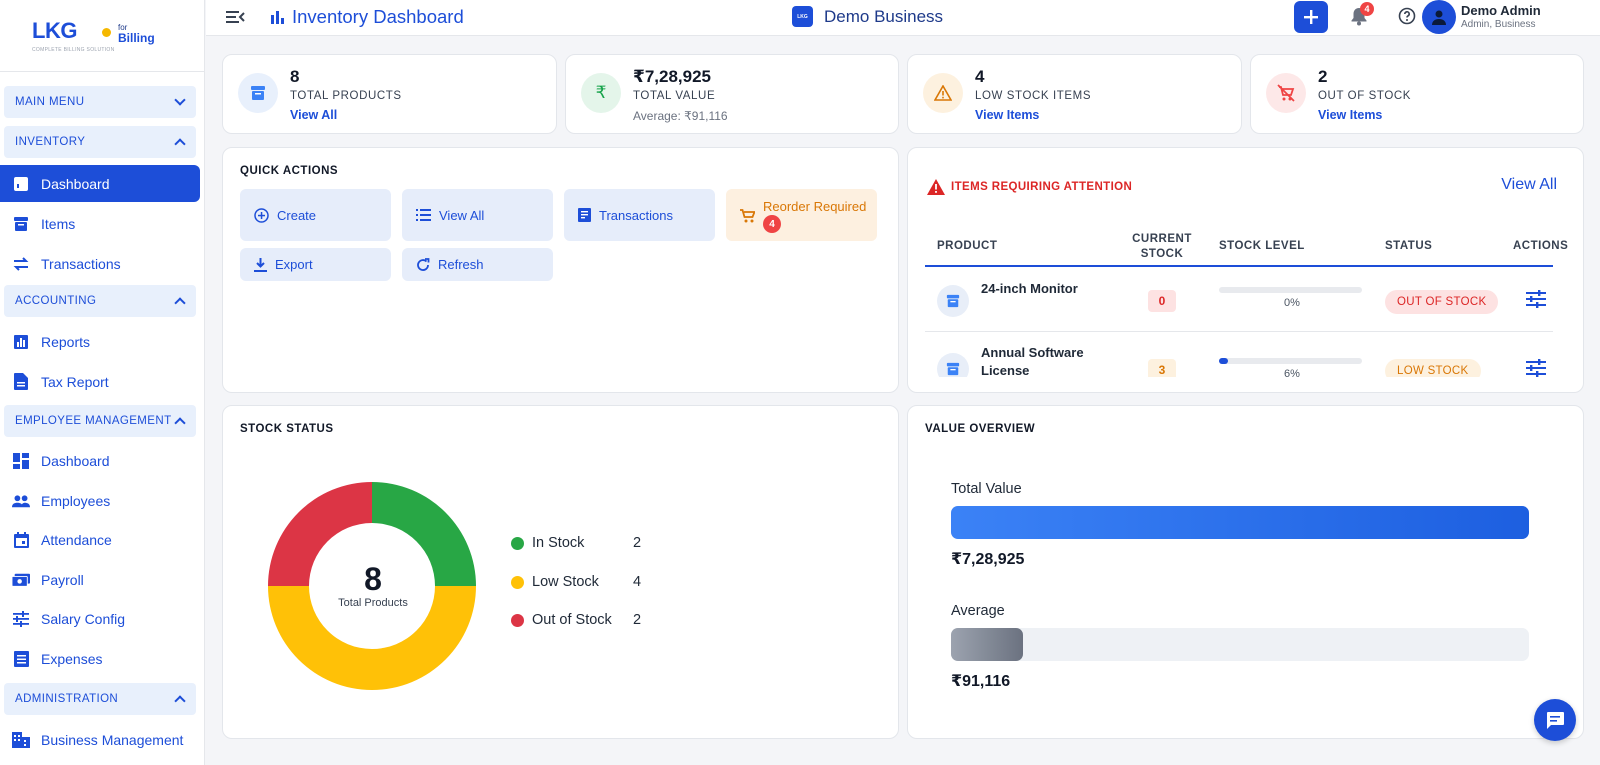 The width and height of the screenshot is (1600, 765). I want to click on dashboard-chart-icon, so click(21, 184).